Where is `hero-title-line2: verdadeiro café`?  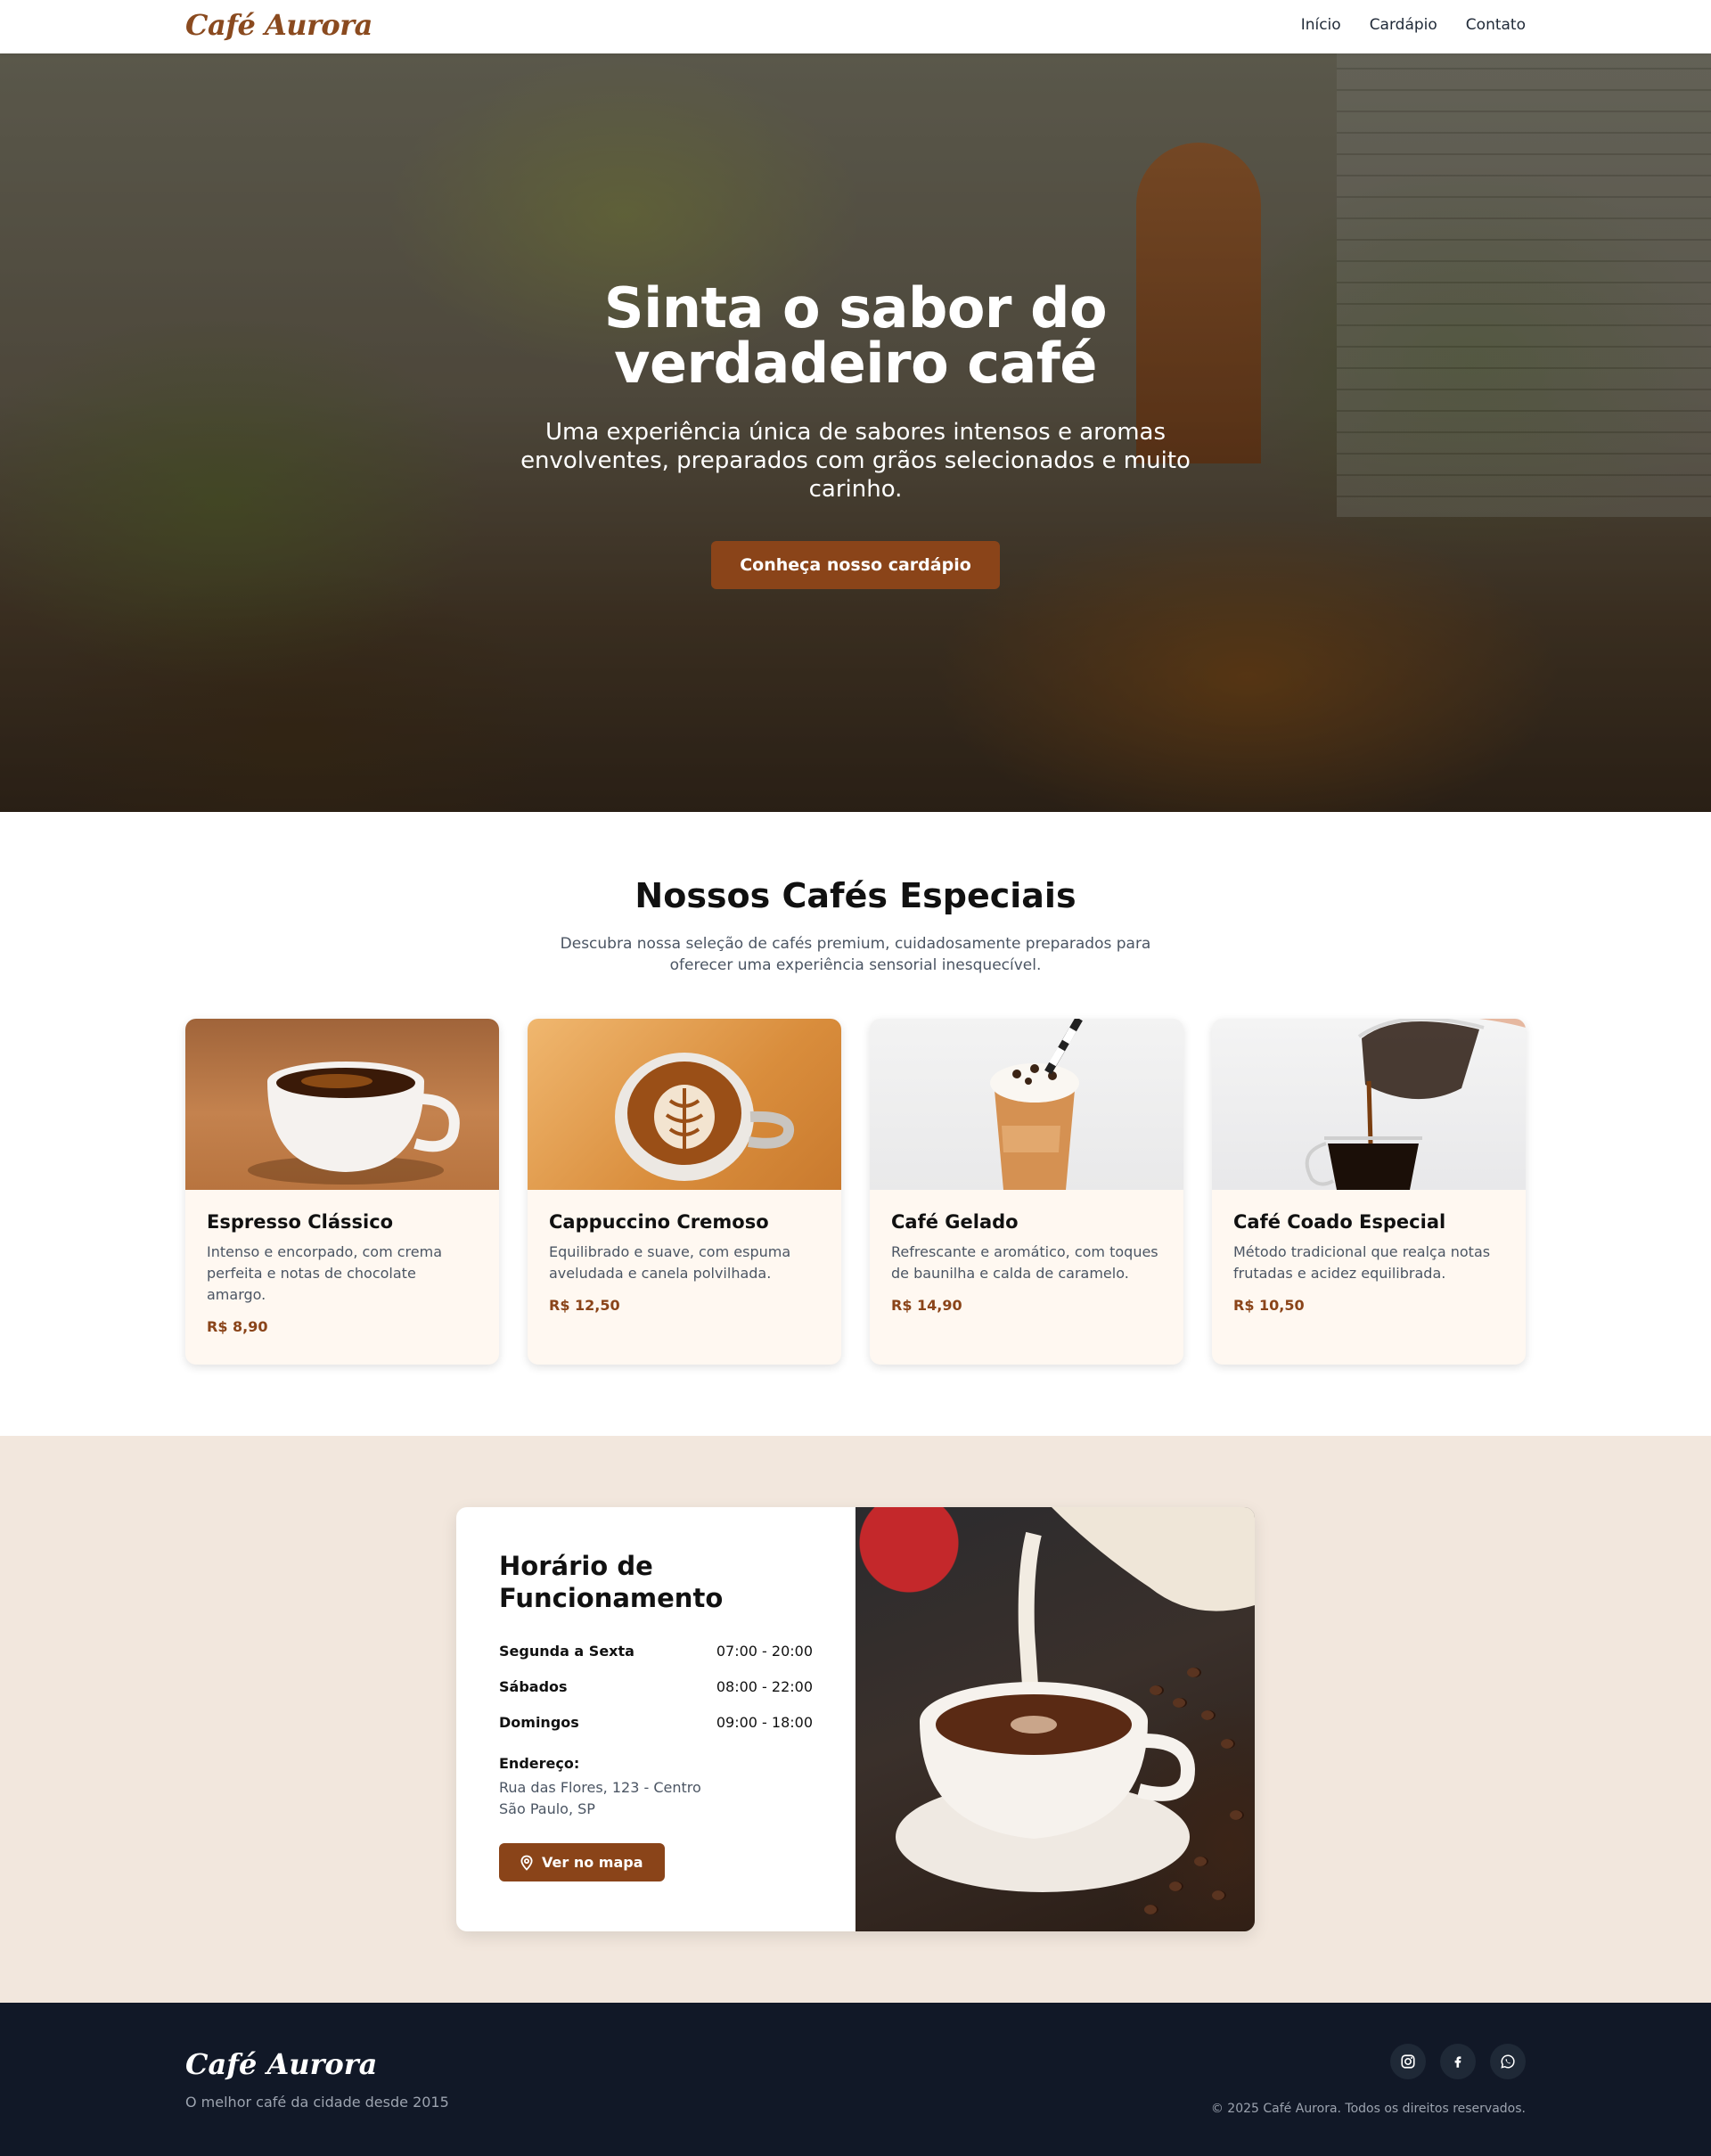 hero-title-line2: verdadeiro café is located at coordinates (855, 364).